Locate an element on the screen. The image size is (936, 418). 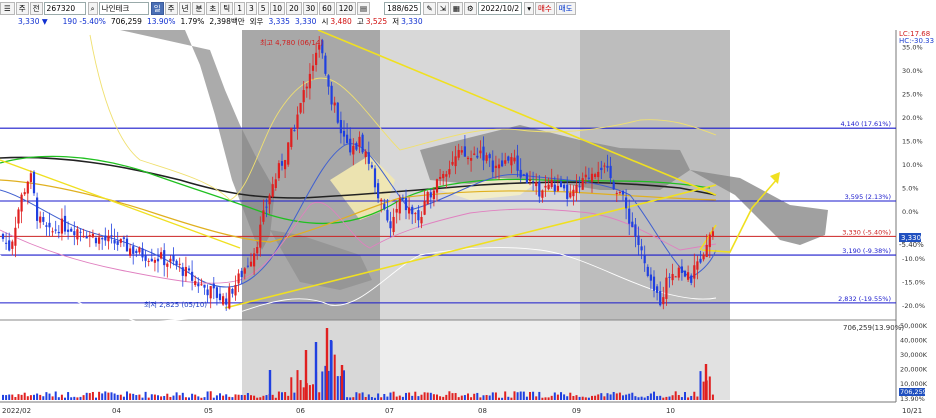
stock-code-input: 267320 is located at coordinates (64, 8).